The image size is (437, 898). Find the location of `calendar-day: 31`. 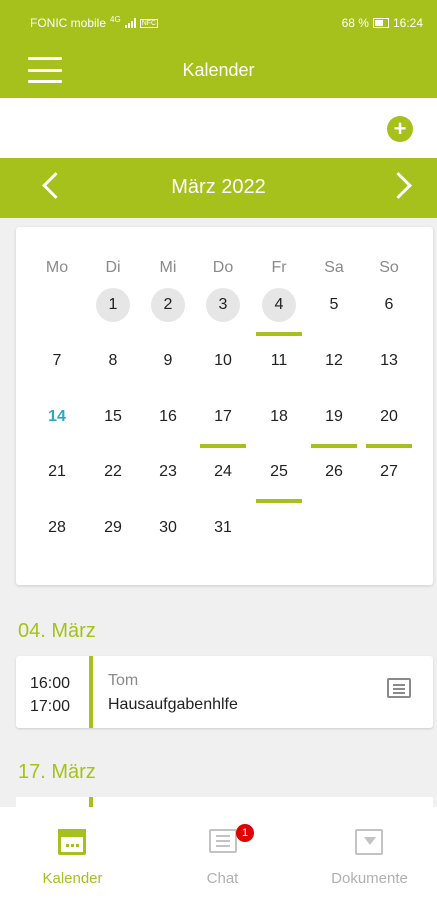

calendar-day: 31 is located at coordinates (223, 528).